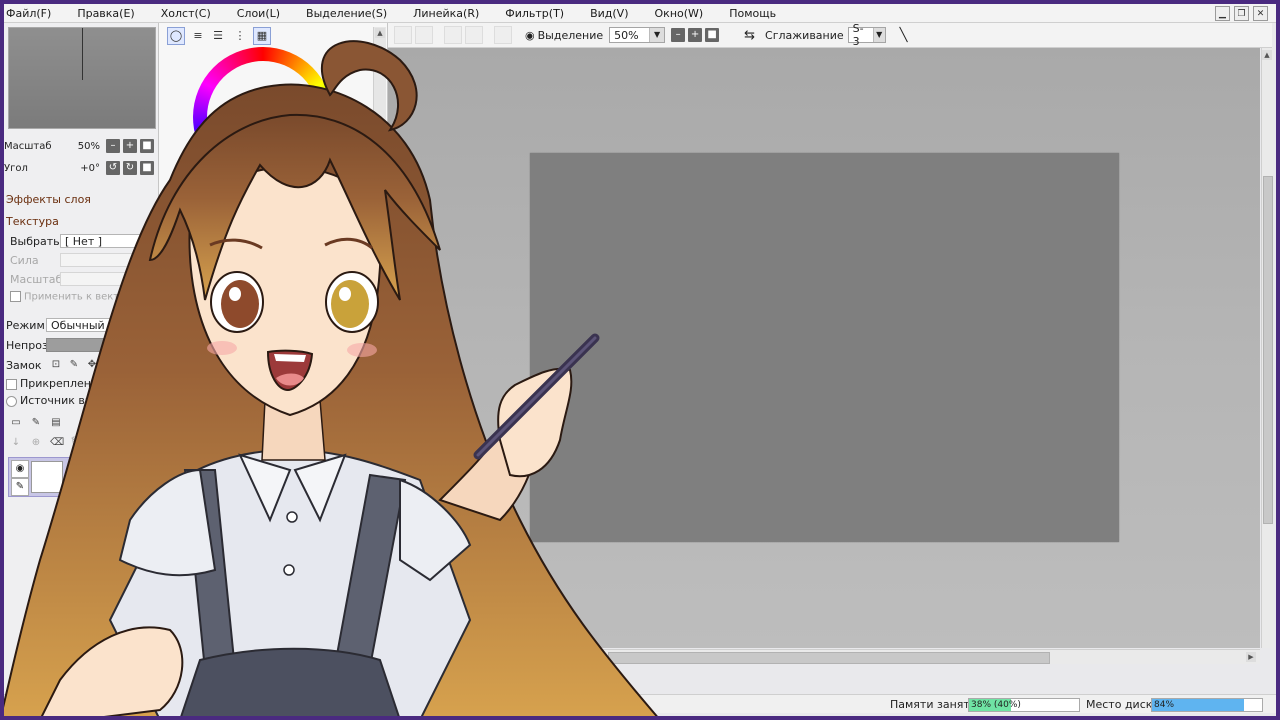 This screenshot has height=720, width=1280. Describe the element at coordinates (107, 260) in the screenshot. I see `texture-strength-slider` at that location.